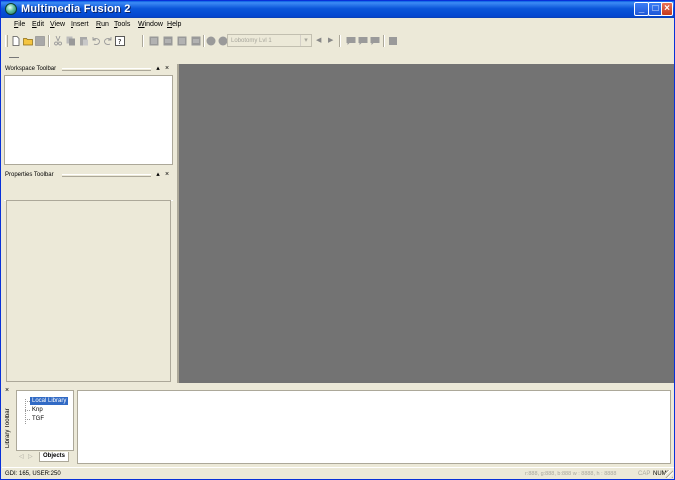 The width and height of the screenshot is (675, 480). Describe the element at coordinates (21, 457) in the screenshot. I see `tab-prev-icon: ◁` at that location.